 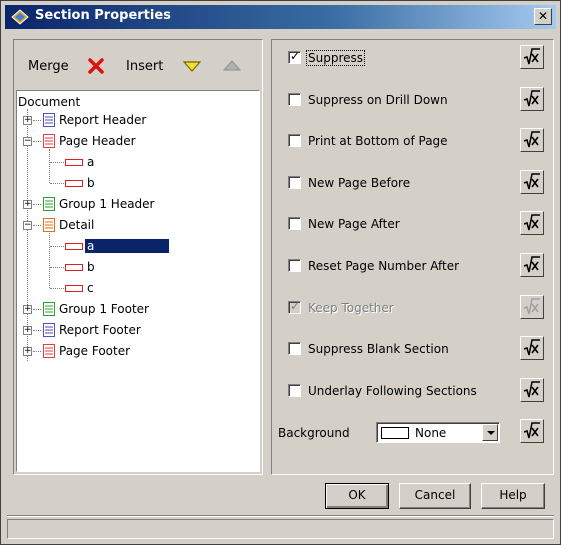 I want to click on triangle-down-icon, so click(x=192, y=66).